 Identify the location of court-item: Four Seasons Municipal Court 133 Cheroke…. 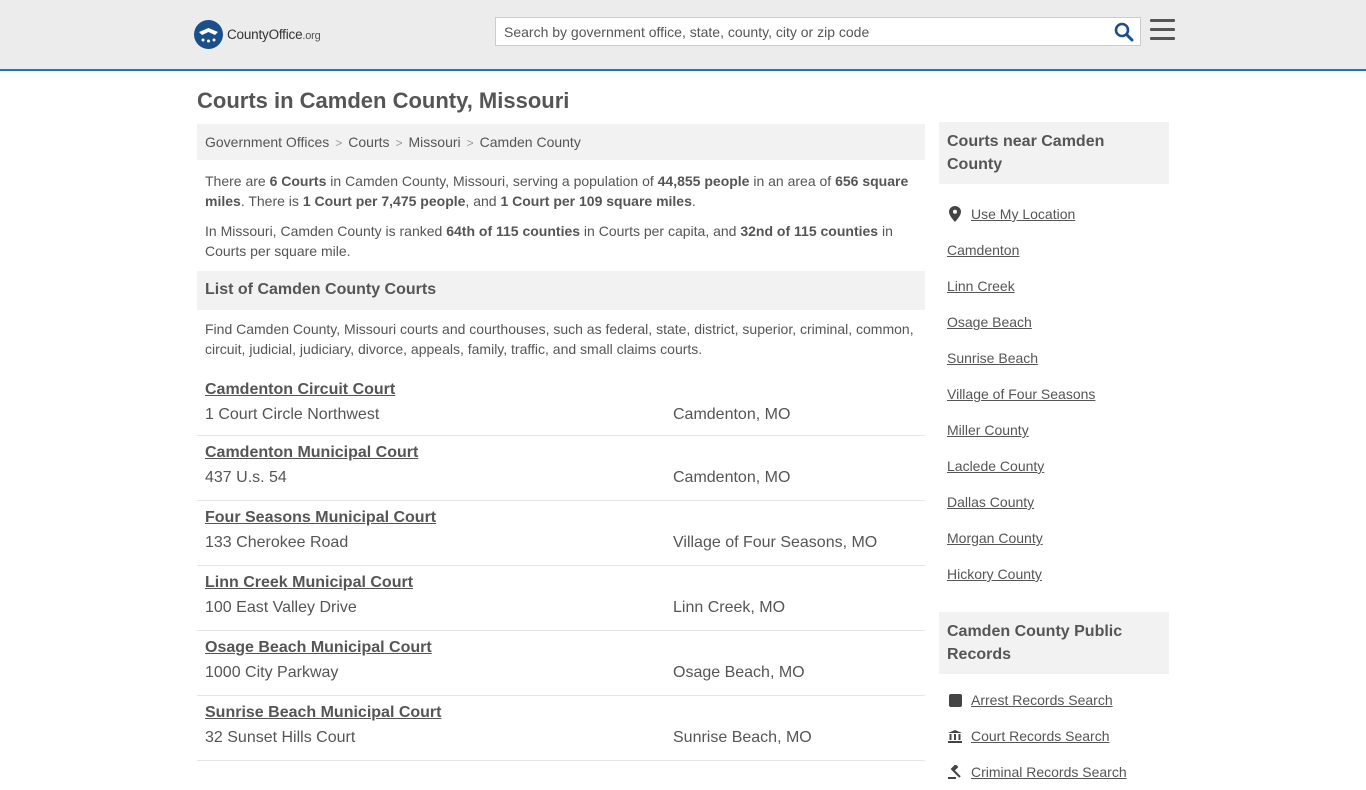
(561, 533).